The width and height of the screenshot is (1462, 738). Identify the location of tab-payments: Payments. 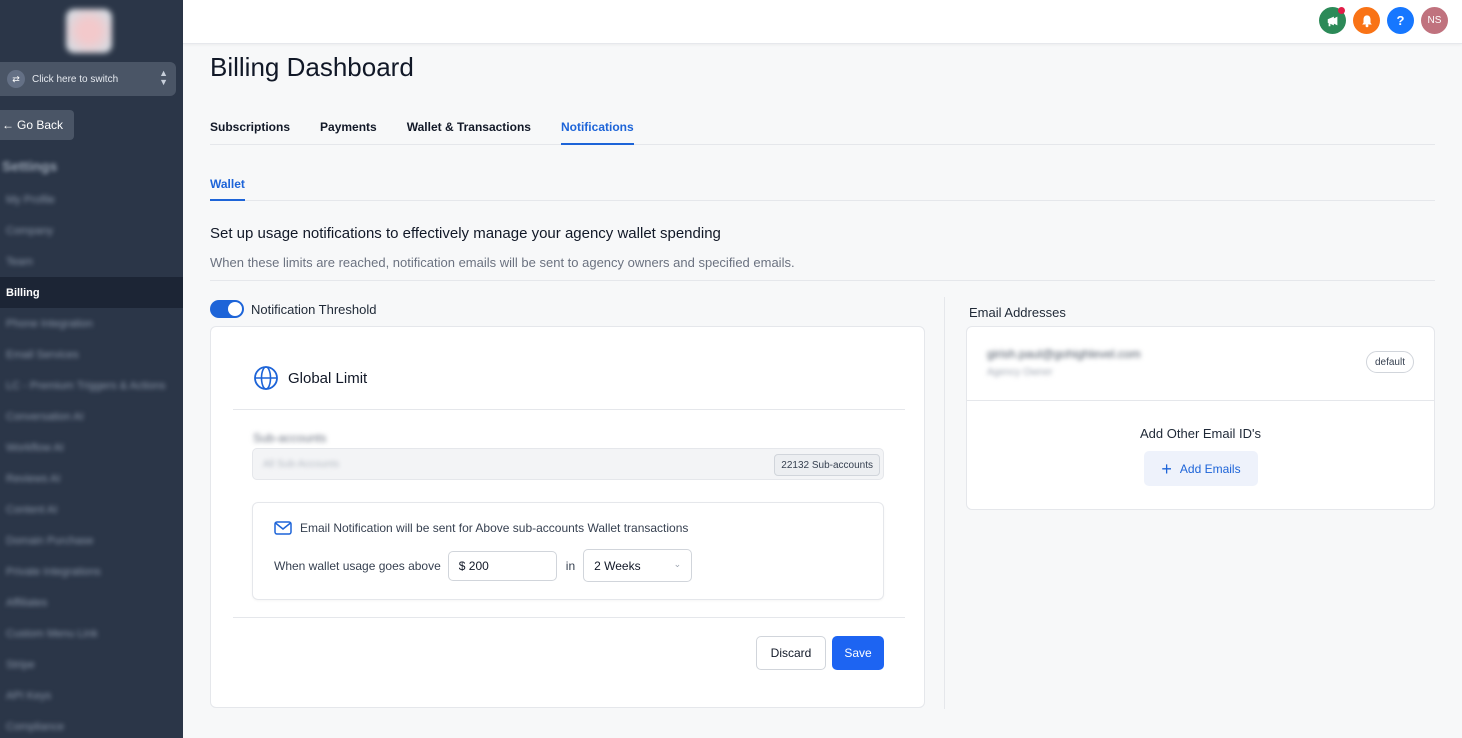
(348, 127).